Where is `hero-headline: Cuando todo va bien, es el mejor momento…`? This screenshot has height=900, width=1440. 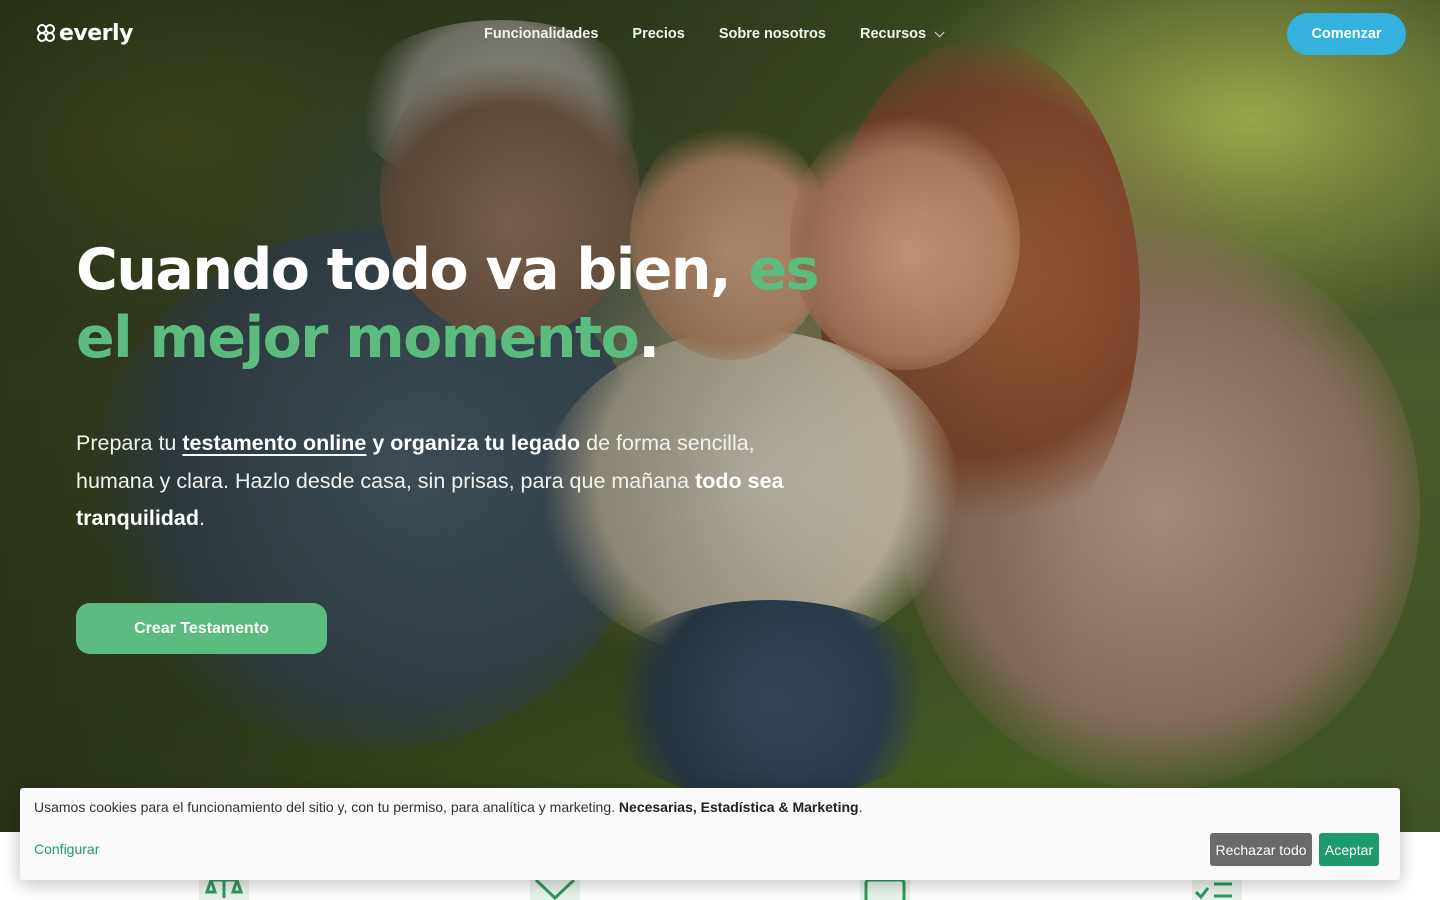
hero-headline: Cuando todo va bien, es el mejor momento… is located at coordinates (456, 304).